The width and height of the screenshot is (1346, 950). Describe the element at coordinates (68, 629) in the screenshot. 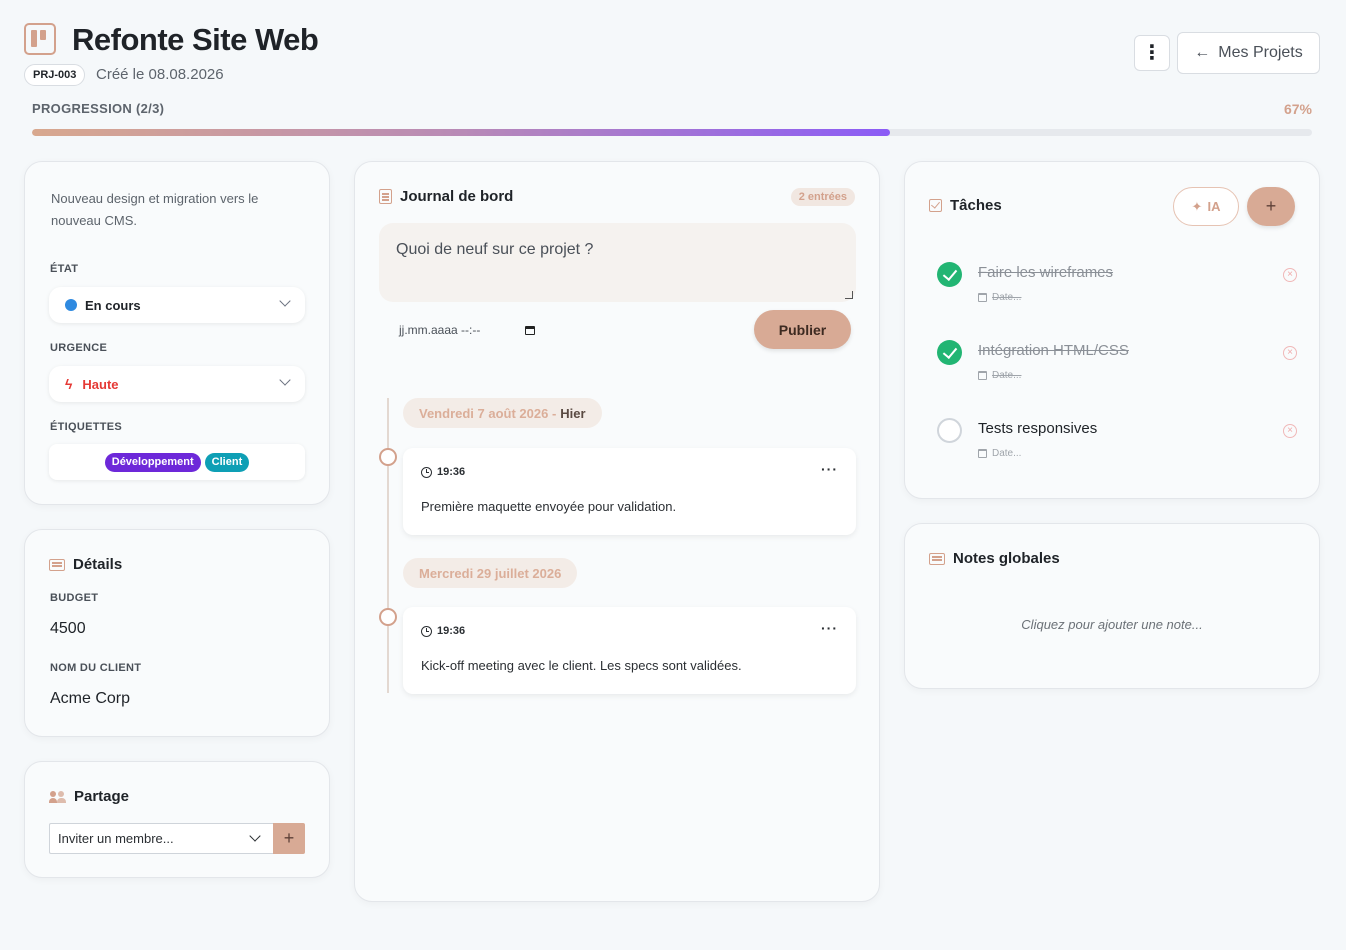

I see `budget-value: 4500` at that location.